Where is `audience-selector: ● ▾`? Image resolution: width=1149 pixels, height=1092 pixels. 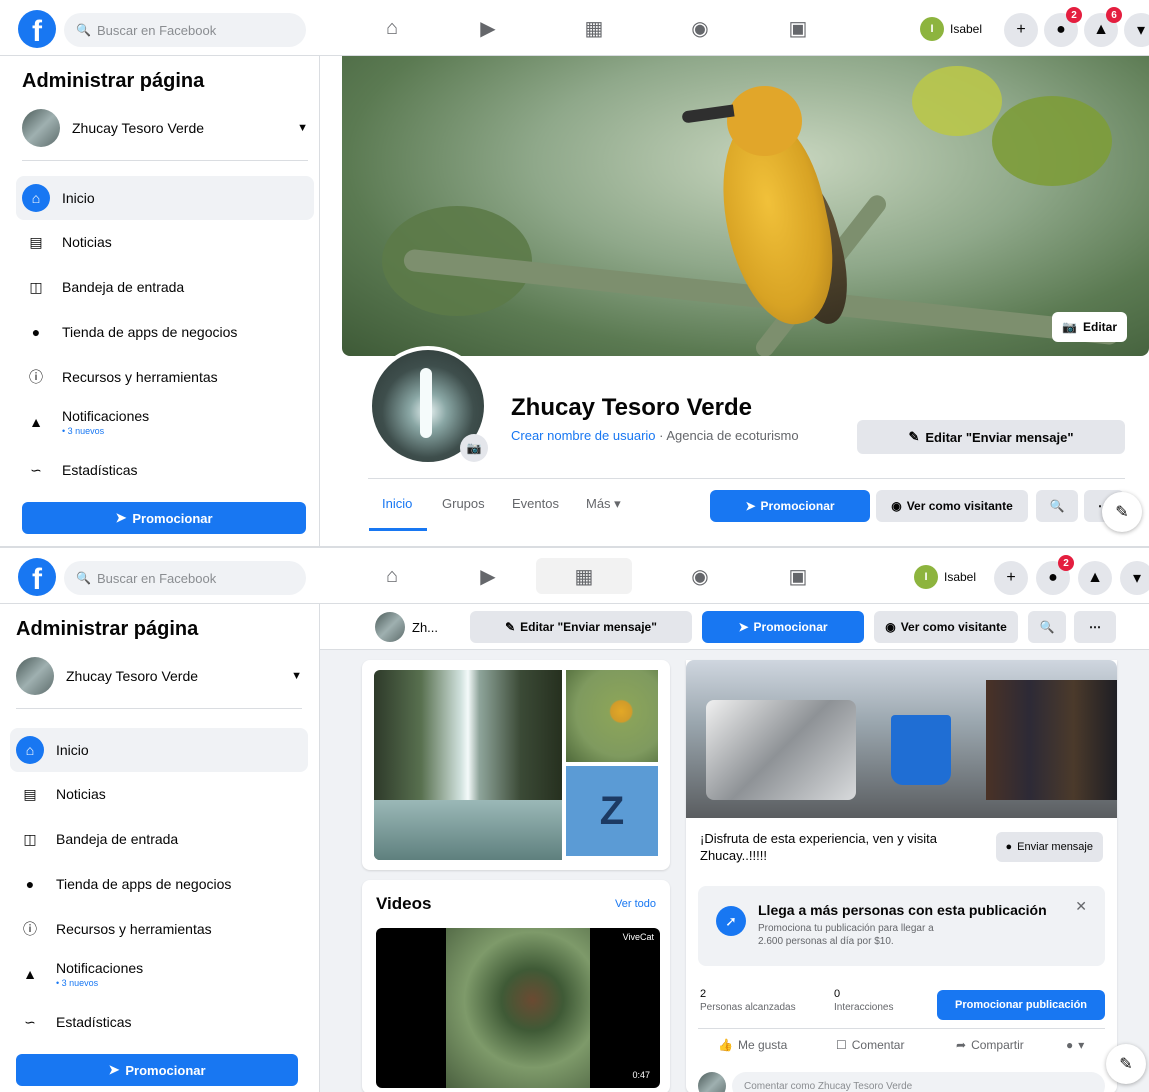 audience-selector: ● ▾ is located at coordinates (1075, 1045).